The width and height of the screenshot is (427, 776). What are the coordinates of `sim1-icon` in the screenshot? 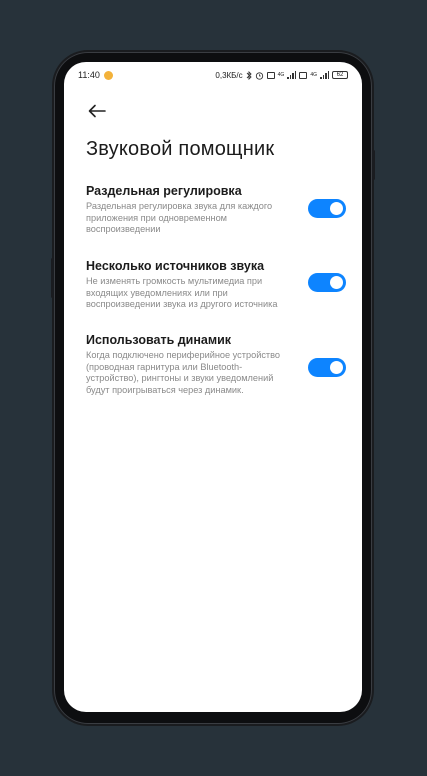 It's located at (270, 75).